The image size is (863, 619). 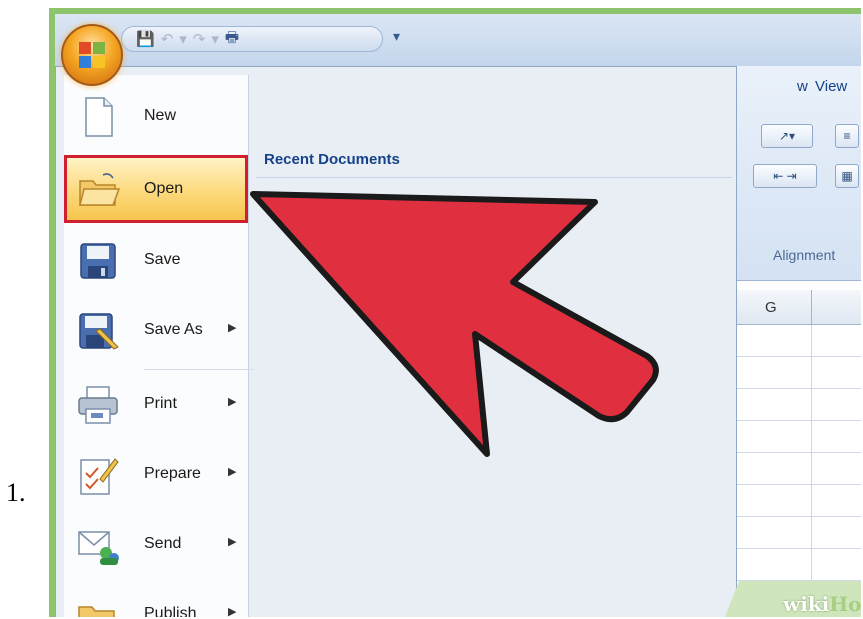 What do you see at coordinates (16, 492) in the screenshot?
I see `step-number: 1.` at bounding box center [16, 492].